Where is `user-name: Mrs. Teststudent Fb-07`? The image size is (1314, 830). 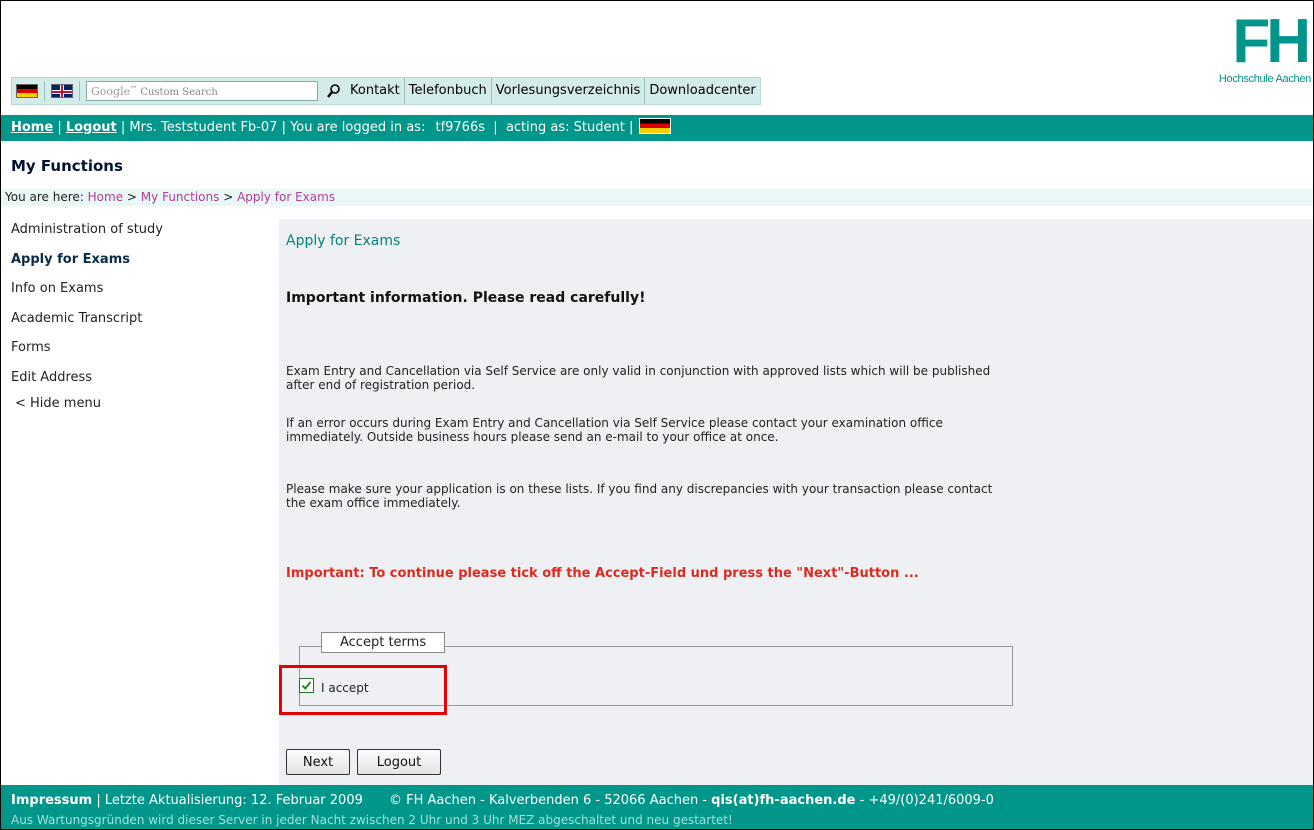 user-name: Mrs. Teststudent Fb-07 is located at coordinates (203, 127).